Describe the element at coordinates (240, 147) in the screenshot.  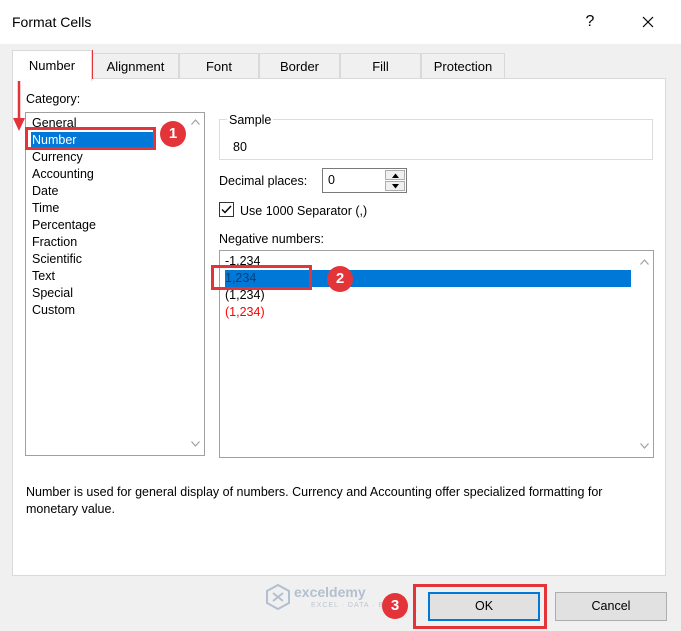
I see `sample-value: 80` at that location.